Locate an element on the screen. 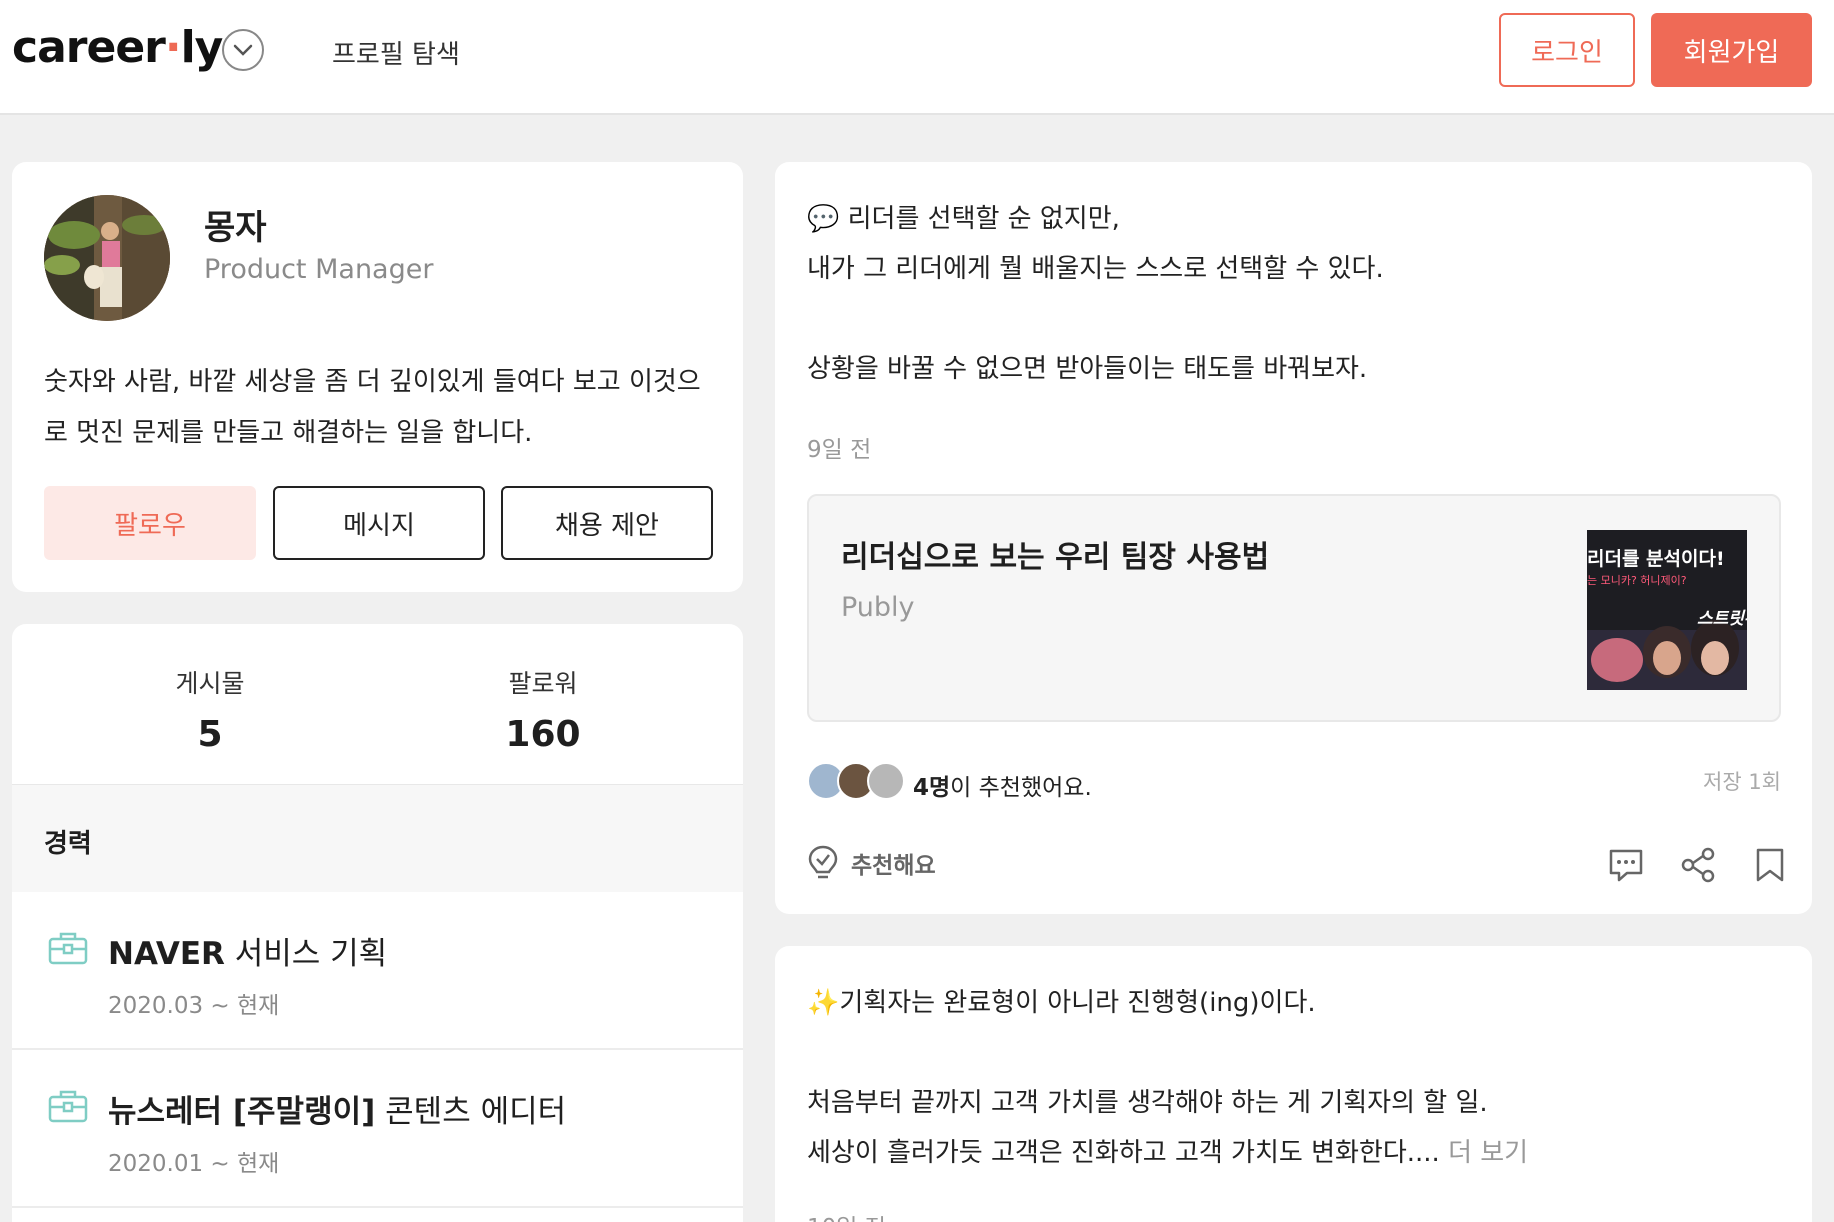 The width and height of the screenshot is (1834, 1222). career-period: 2020.03 ~ 현재 is located at coordinates (194, 1006).